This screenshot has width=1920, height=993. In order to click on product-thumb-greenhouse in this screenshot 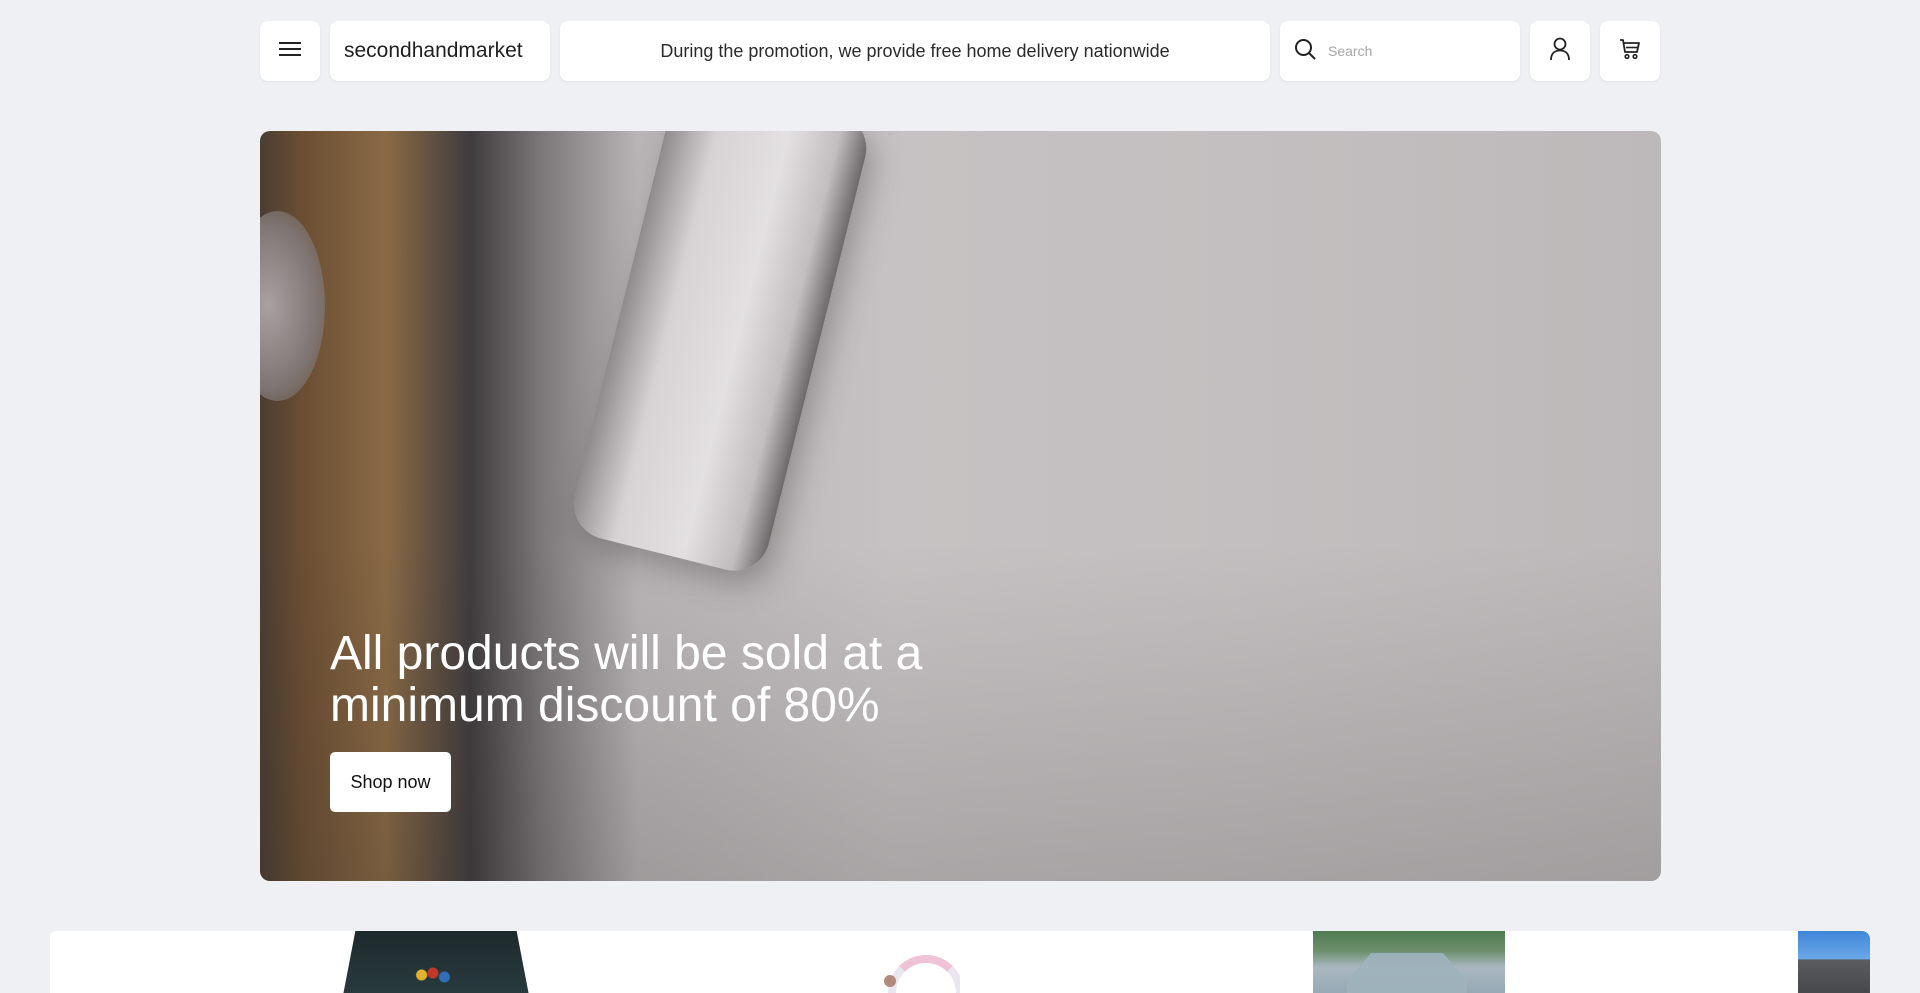, I will do `click(1409, 962)`.